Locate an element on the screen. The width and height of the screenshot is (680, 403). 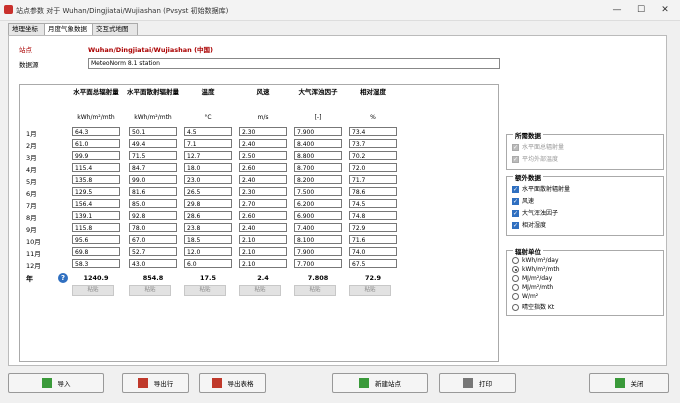
data-cell: 23.0 is located at coordinates (208, 179).